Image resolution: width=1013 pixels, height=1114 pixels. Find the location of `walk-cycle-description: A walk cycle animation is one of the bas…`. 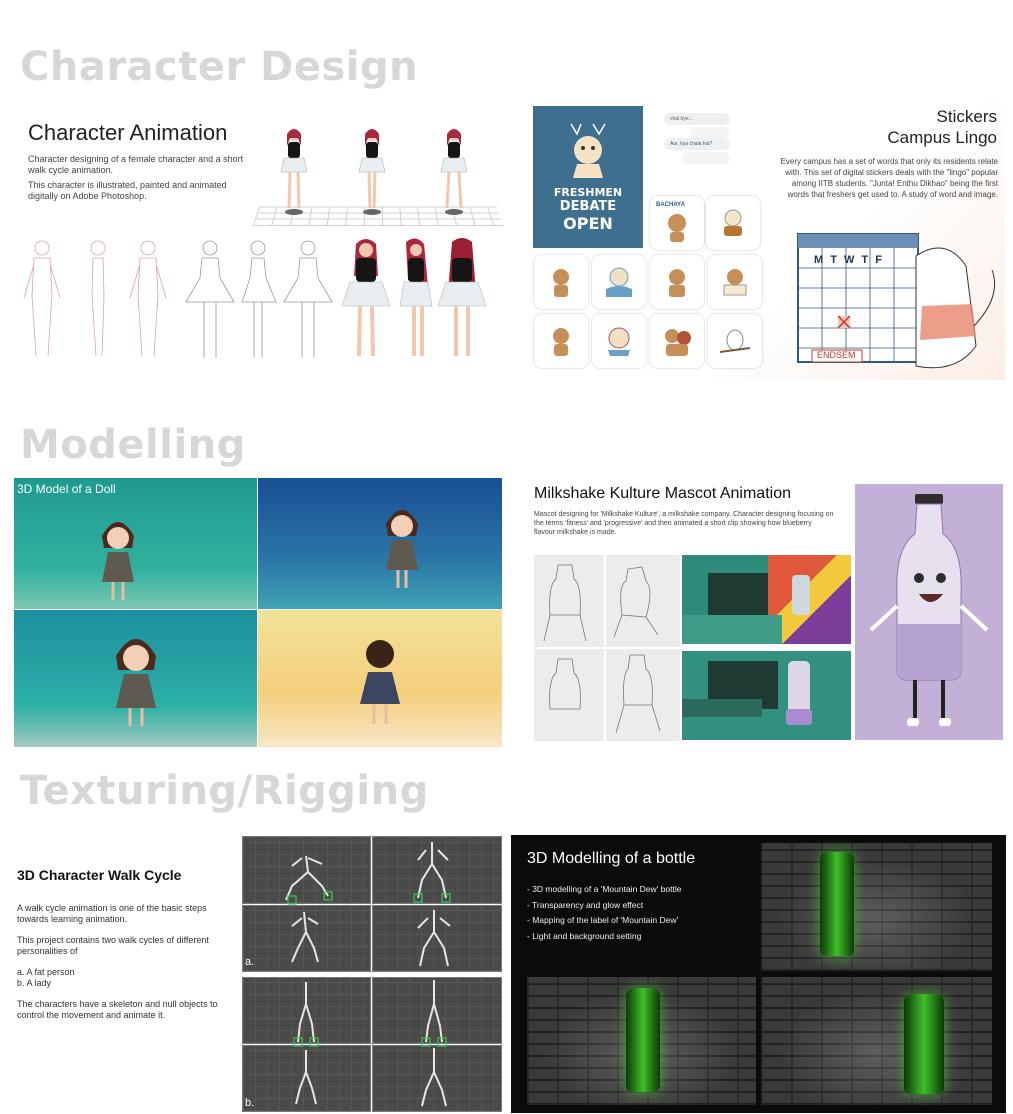

walk-cycle-description: A walk cycle animation is one of the bas… is located at coordinates (127, 967).